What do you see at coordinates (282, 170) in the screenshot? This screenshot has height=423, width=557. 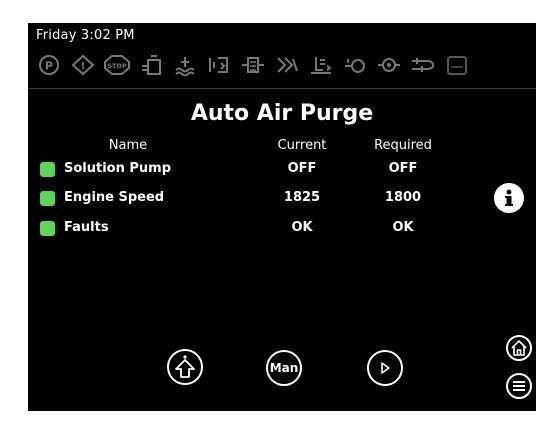 I see `table-row: Solution Pump OFF OFF` at bounding box center [282, 170].